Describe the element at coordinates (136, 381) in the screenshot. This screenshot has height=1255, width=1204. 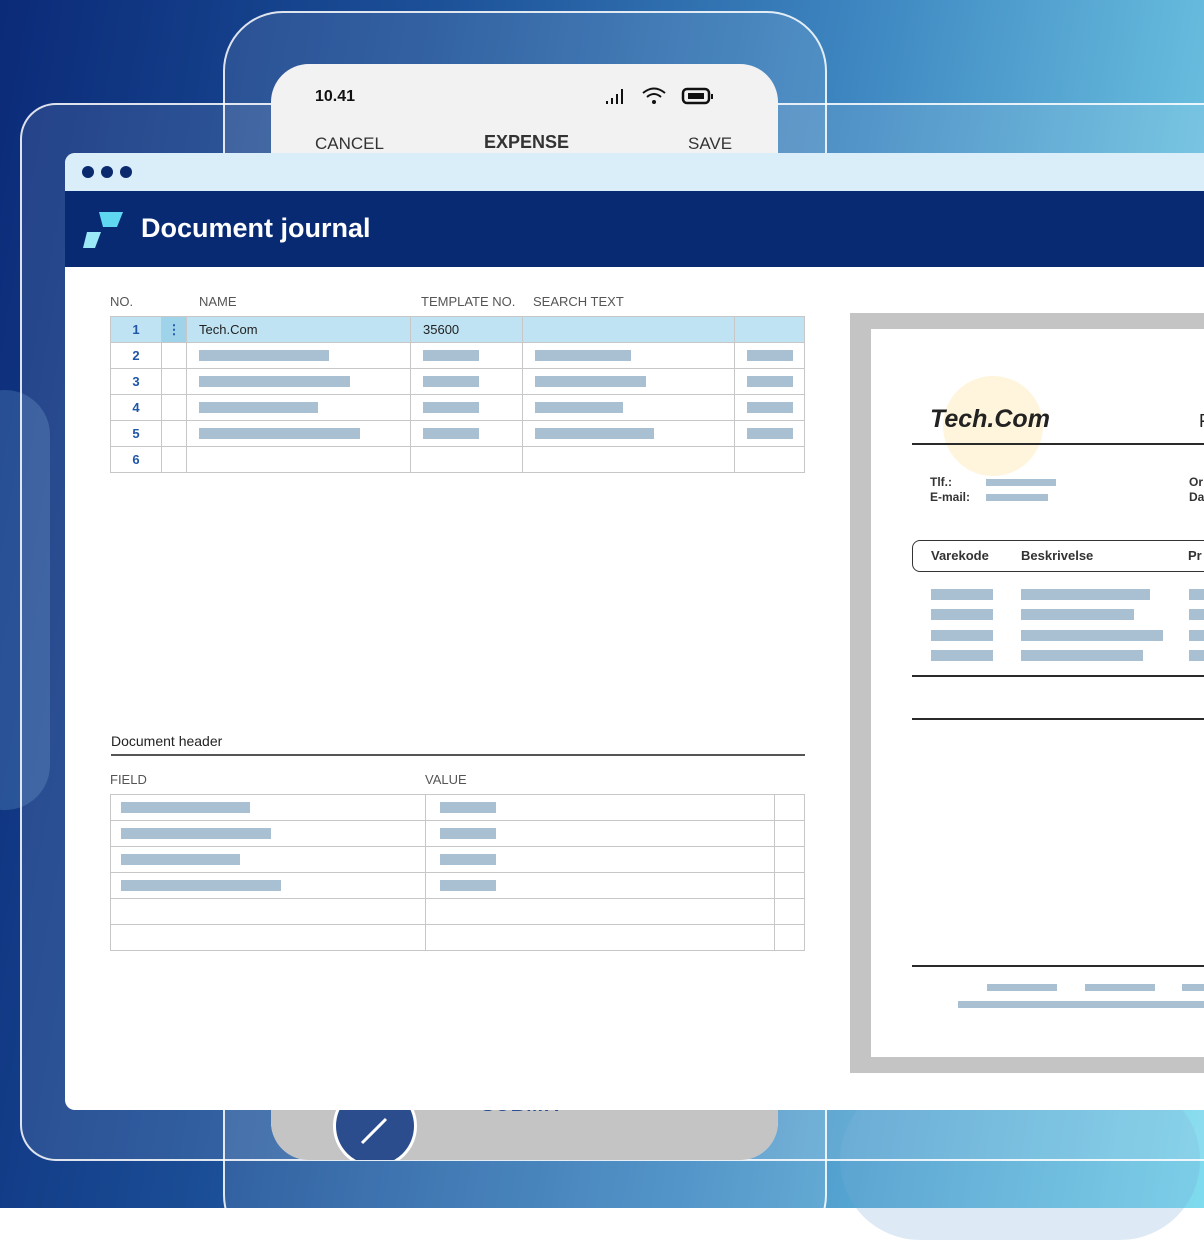
I see `row-number: 3` at that location.